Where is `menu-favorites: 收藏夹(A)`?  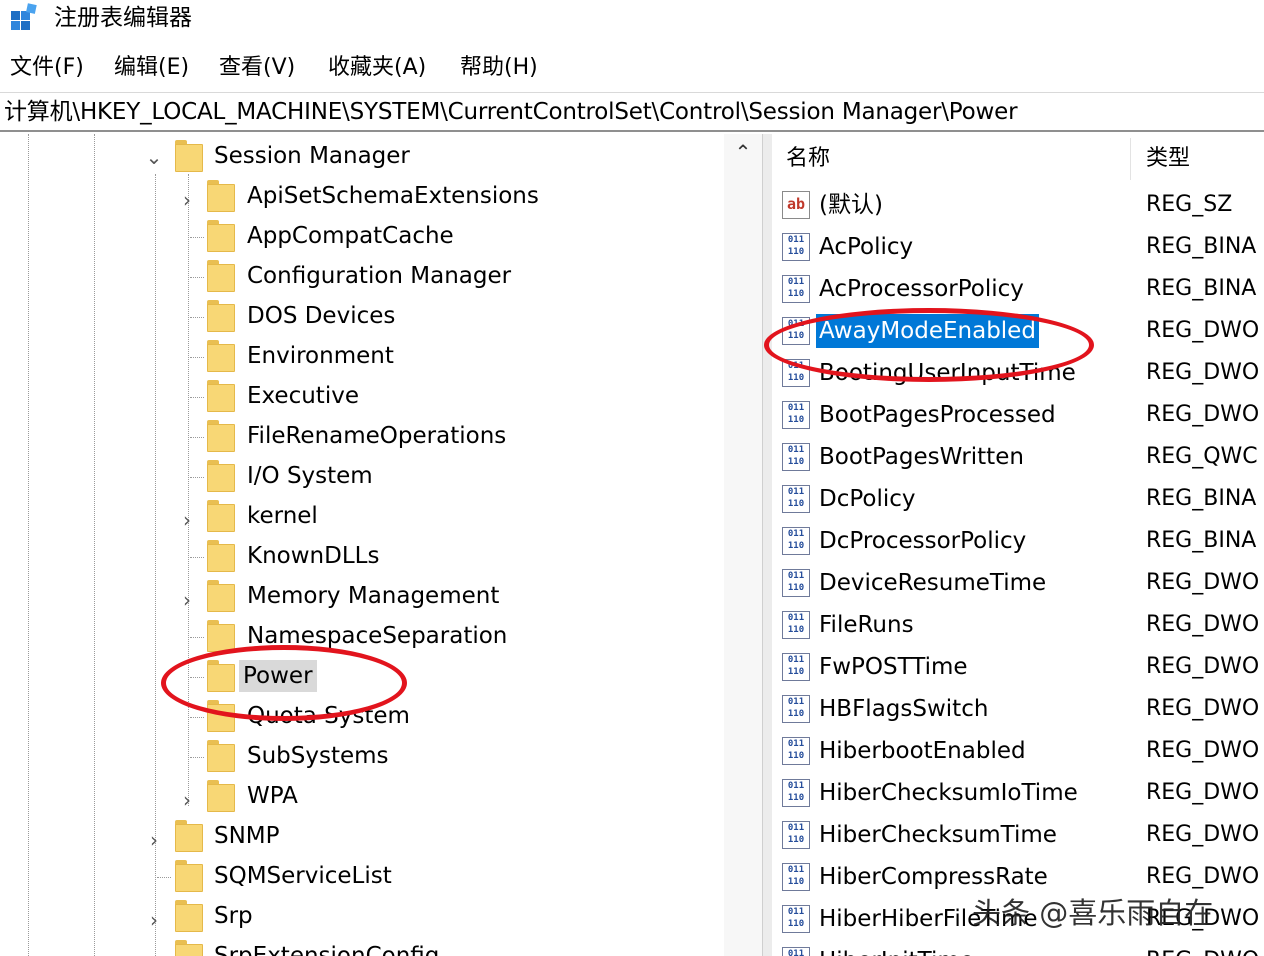
menu-favorites: 收藏夹(A) is located at coordinates (377, 68).